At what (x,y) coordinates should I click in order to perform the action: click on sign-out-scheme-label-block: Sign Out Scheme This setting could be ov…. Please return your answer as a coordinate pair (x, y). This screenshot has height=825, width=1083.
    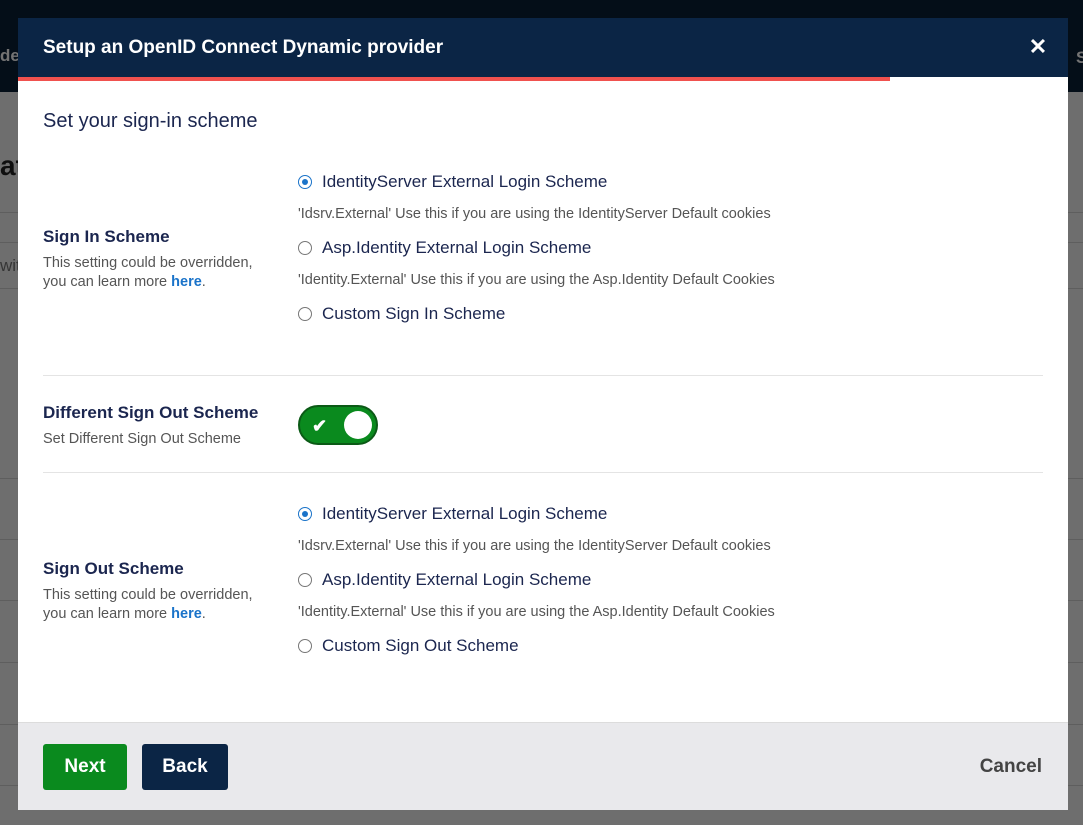
    Looking at the image, I should click on (158, 591).